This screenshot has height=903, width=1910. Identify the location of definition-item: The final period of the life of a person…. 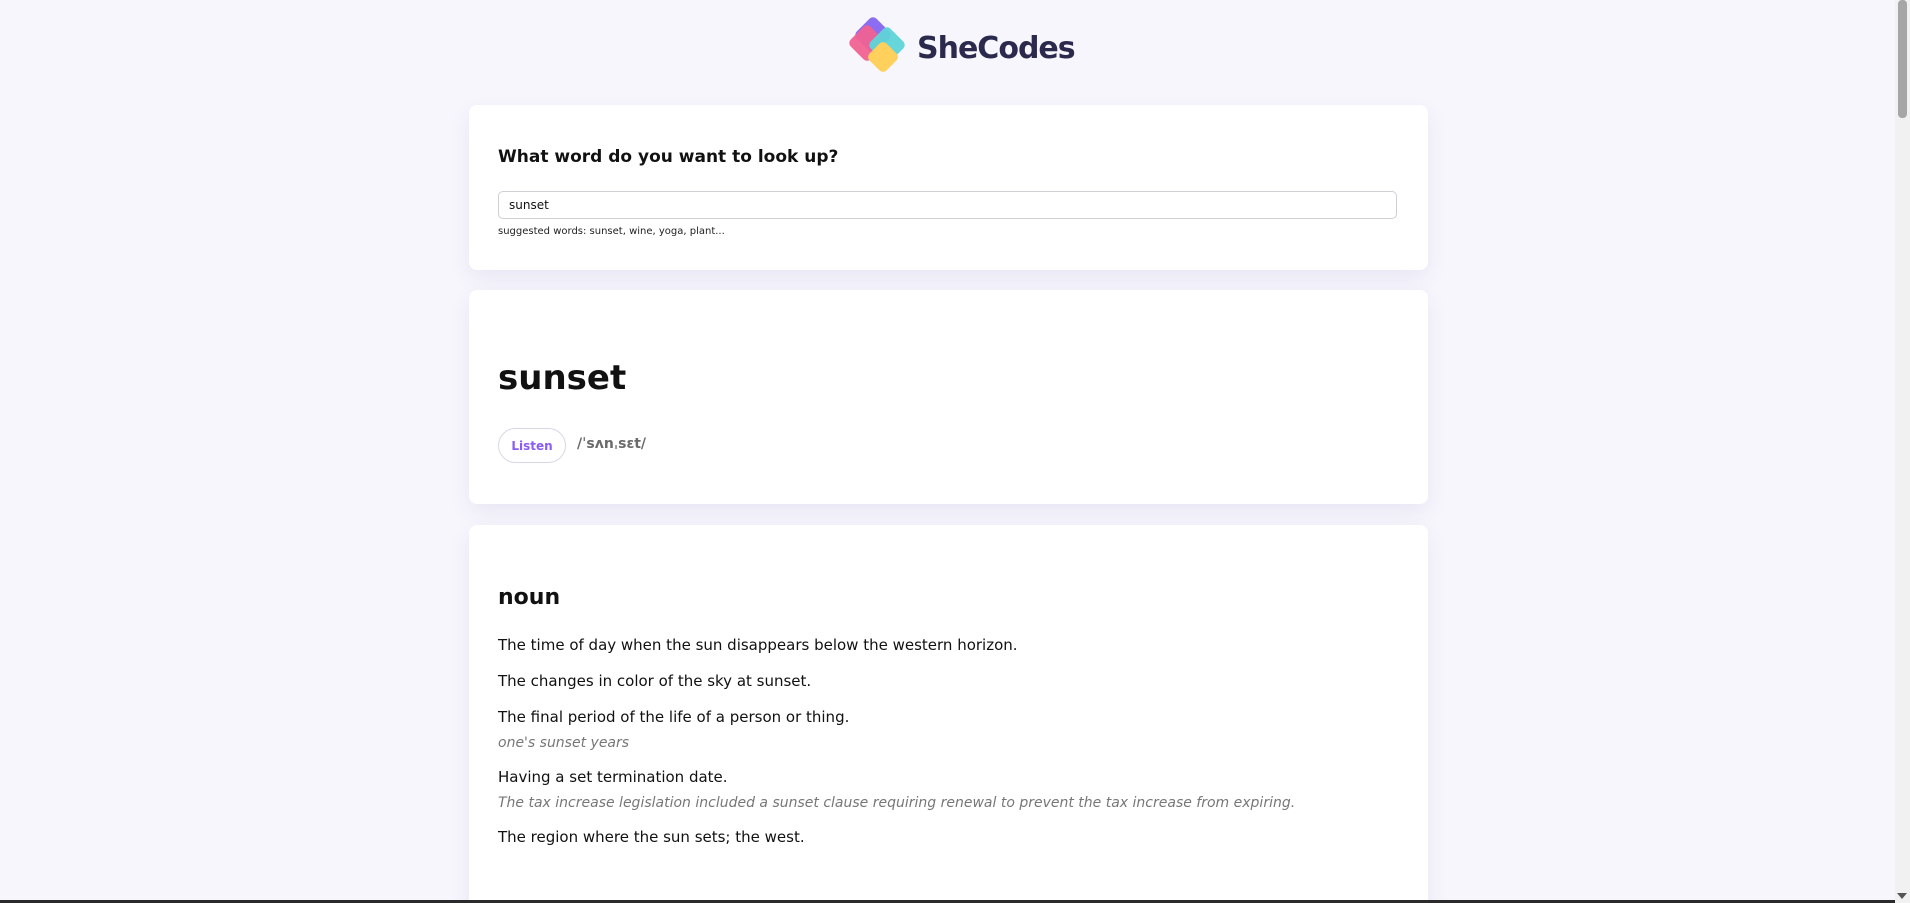
(674, 717).